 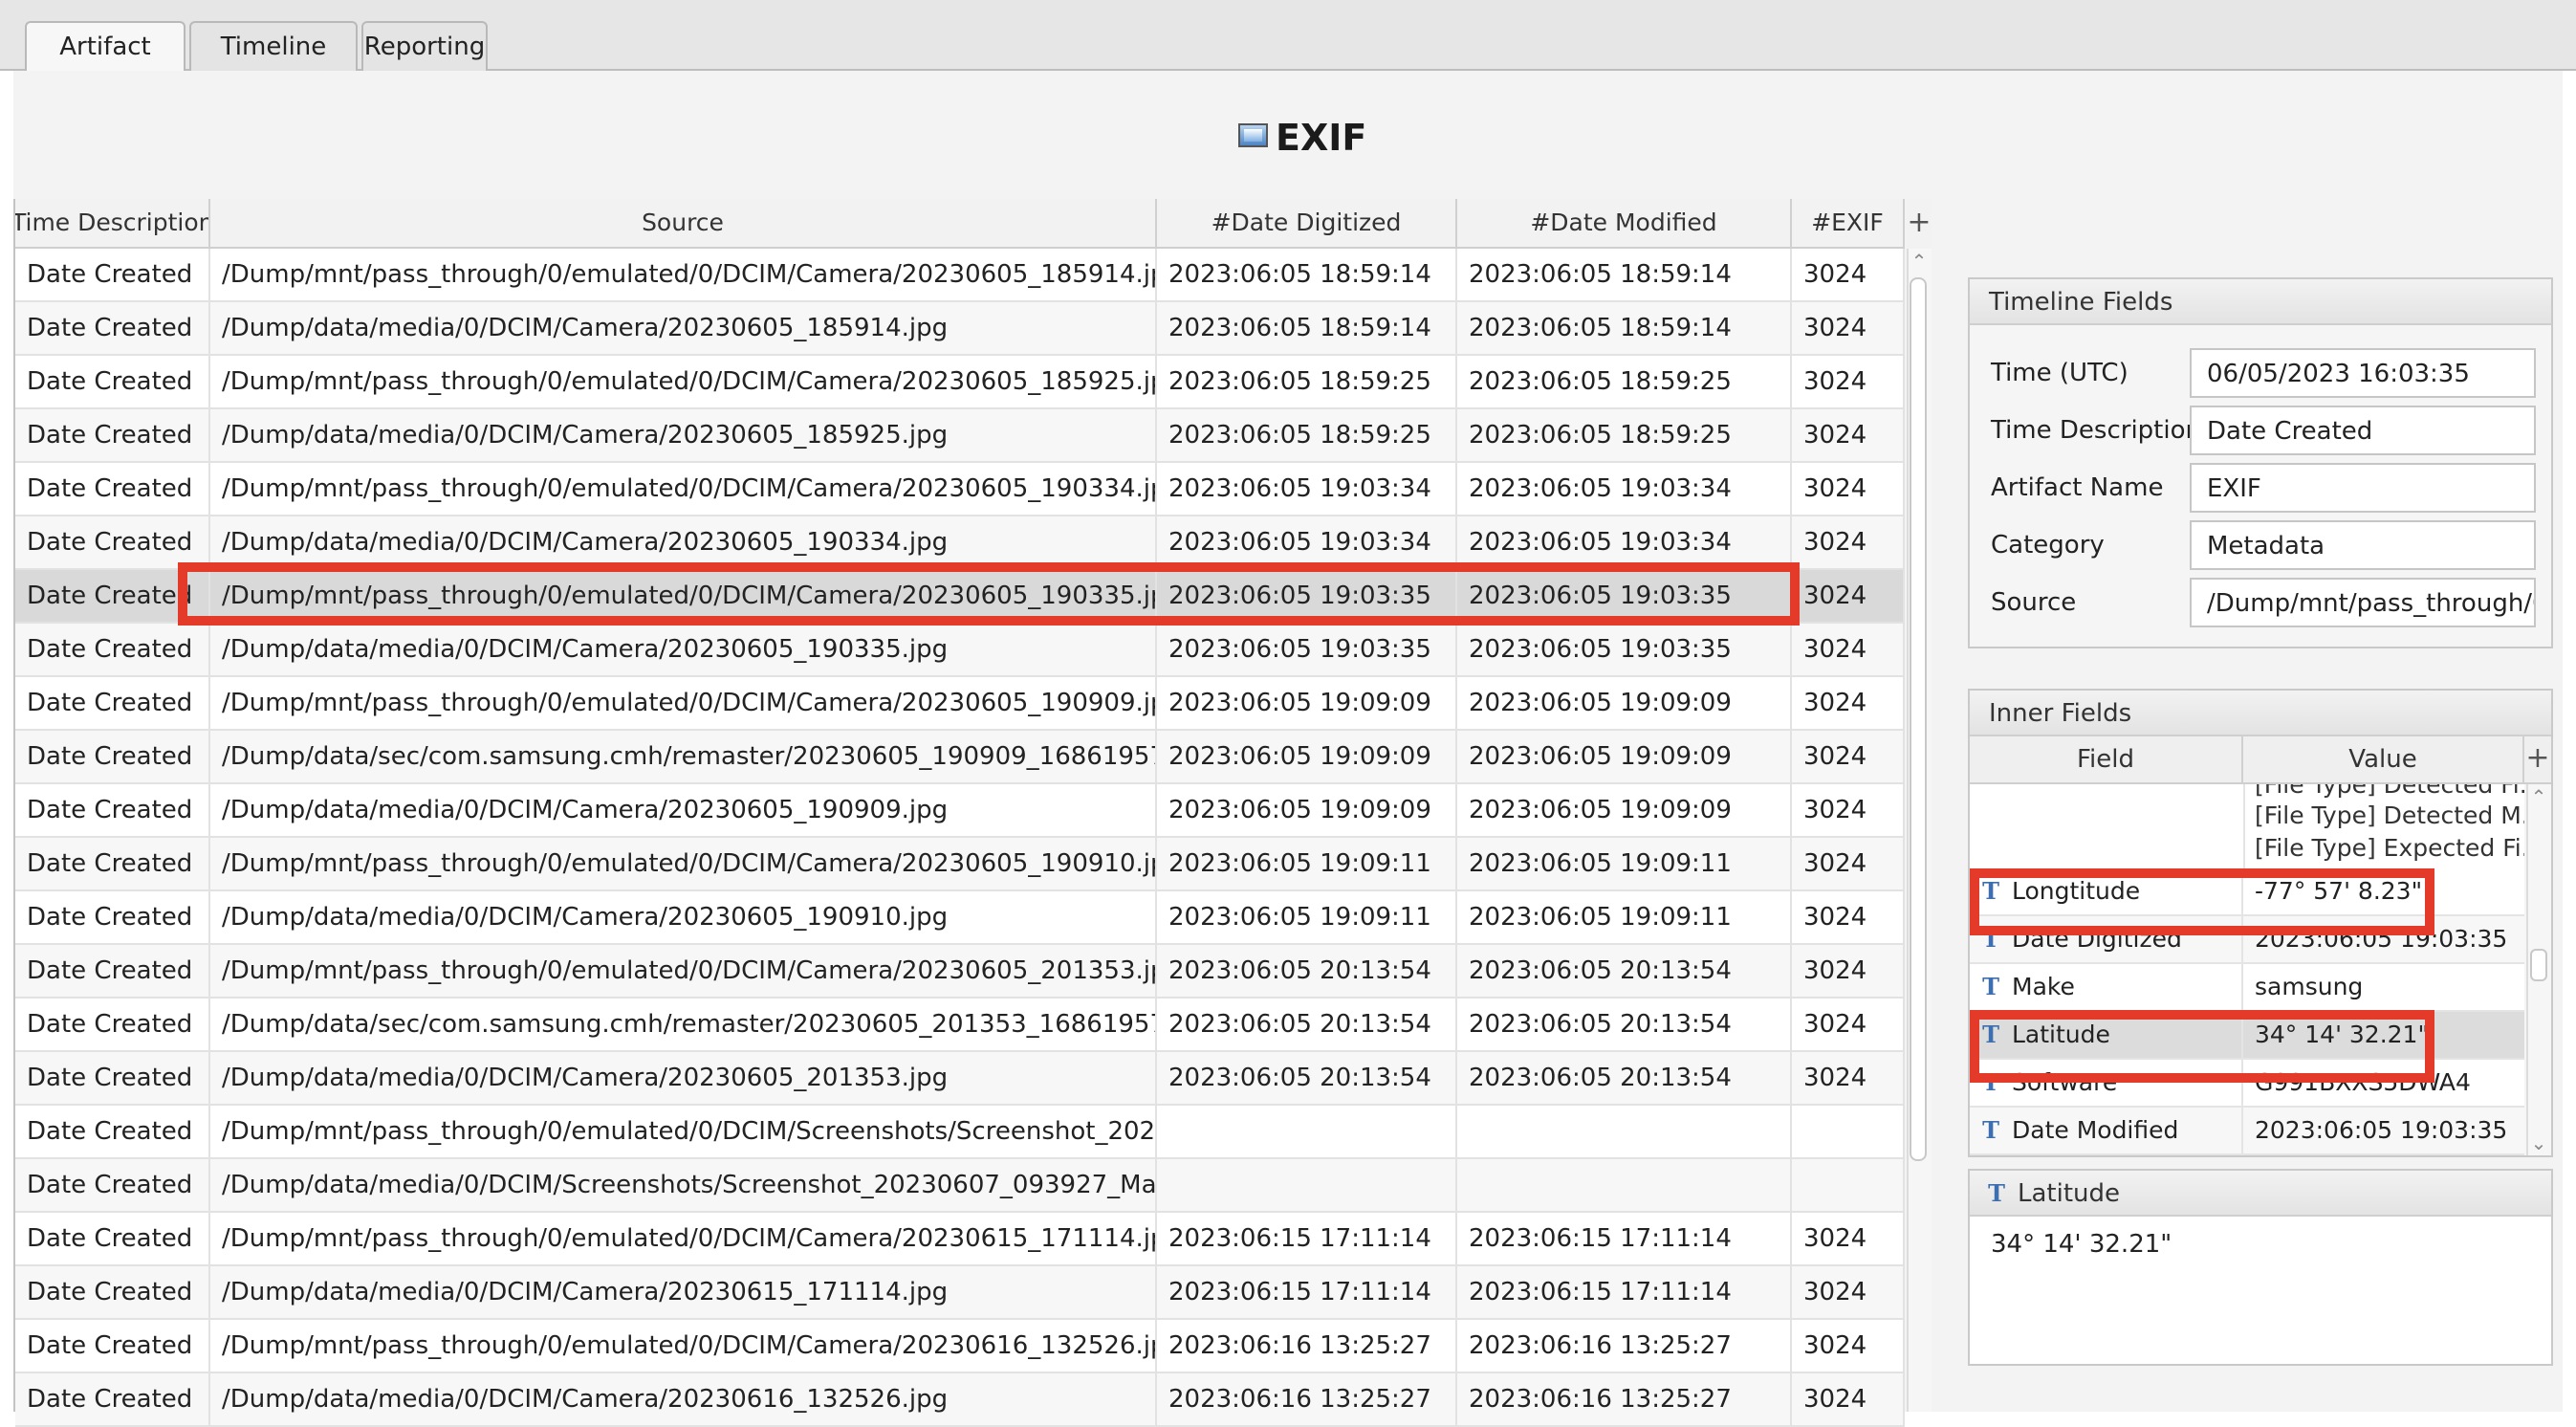 I want to click on inner-field-name: T Latitude, so click(x=2106, y=1035).